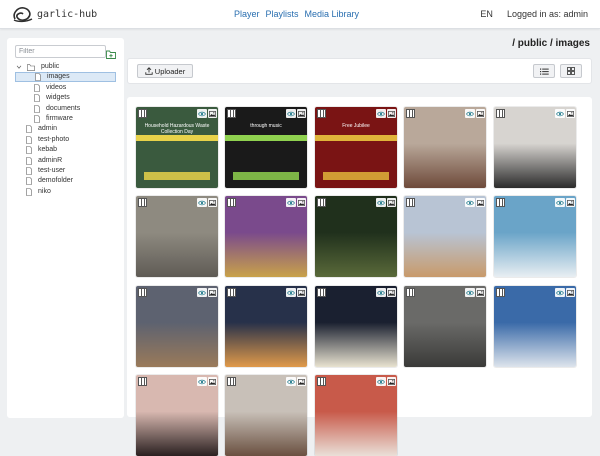 The width and height of the screenshot is (600, 456). I want to click on media-card: through music, so click(266, 147).